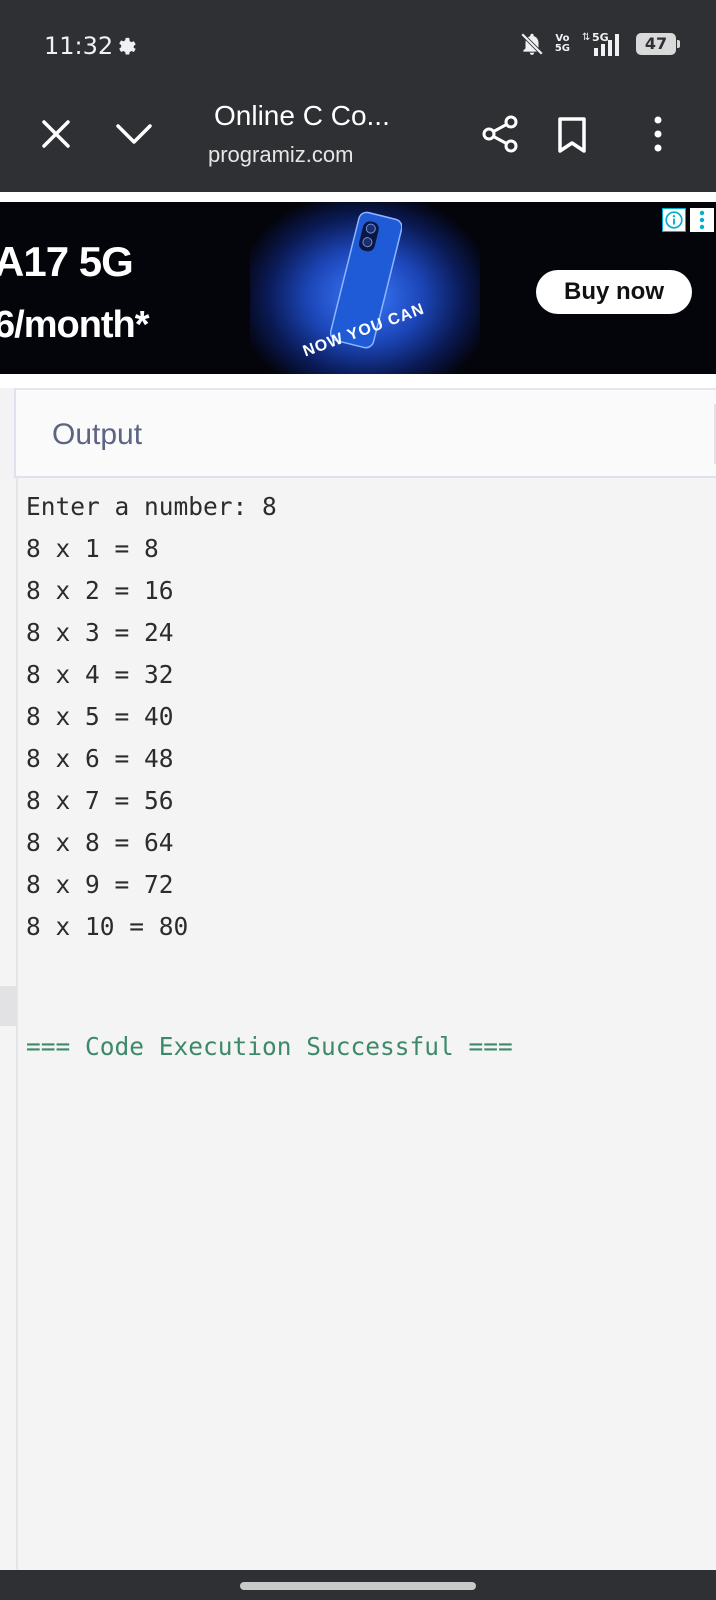 The width and height of the screenshot is (716, 1600). What do you see at coordinates (562, 48) in the screenshot?
I see `volte-bottom-label: 5G` at bounding box center [562, 48].